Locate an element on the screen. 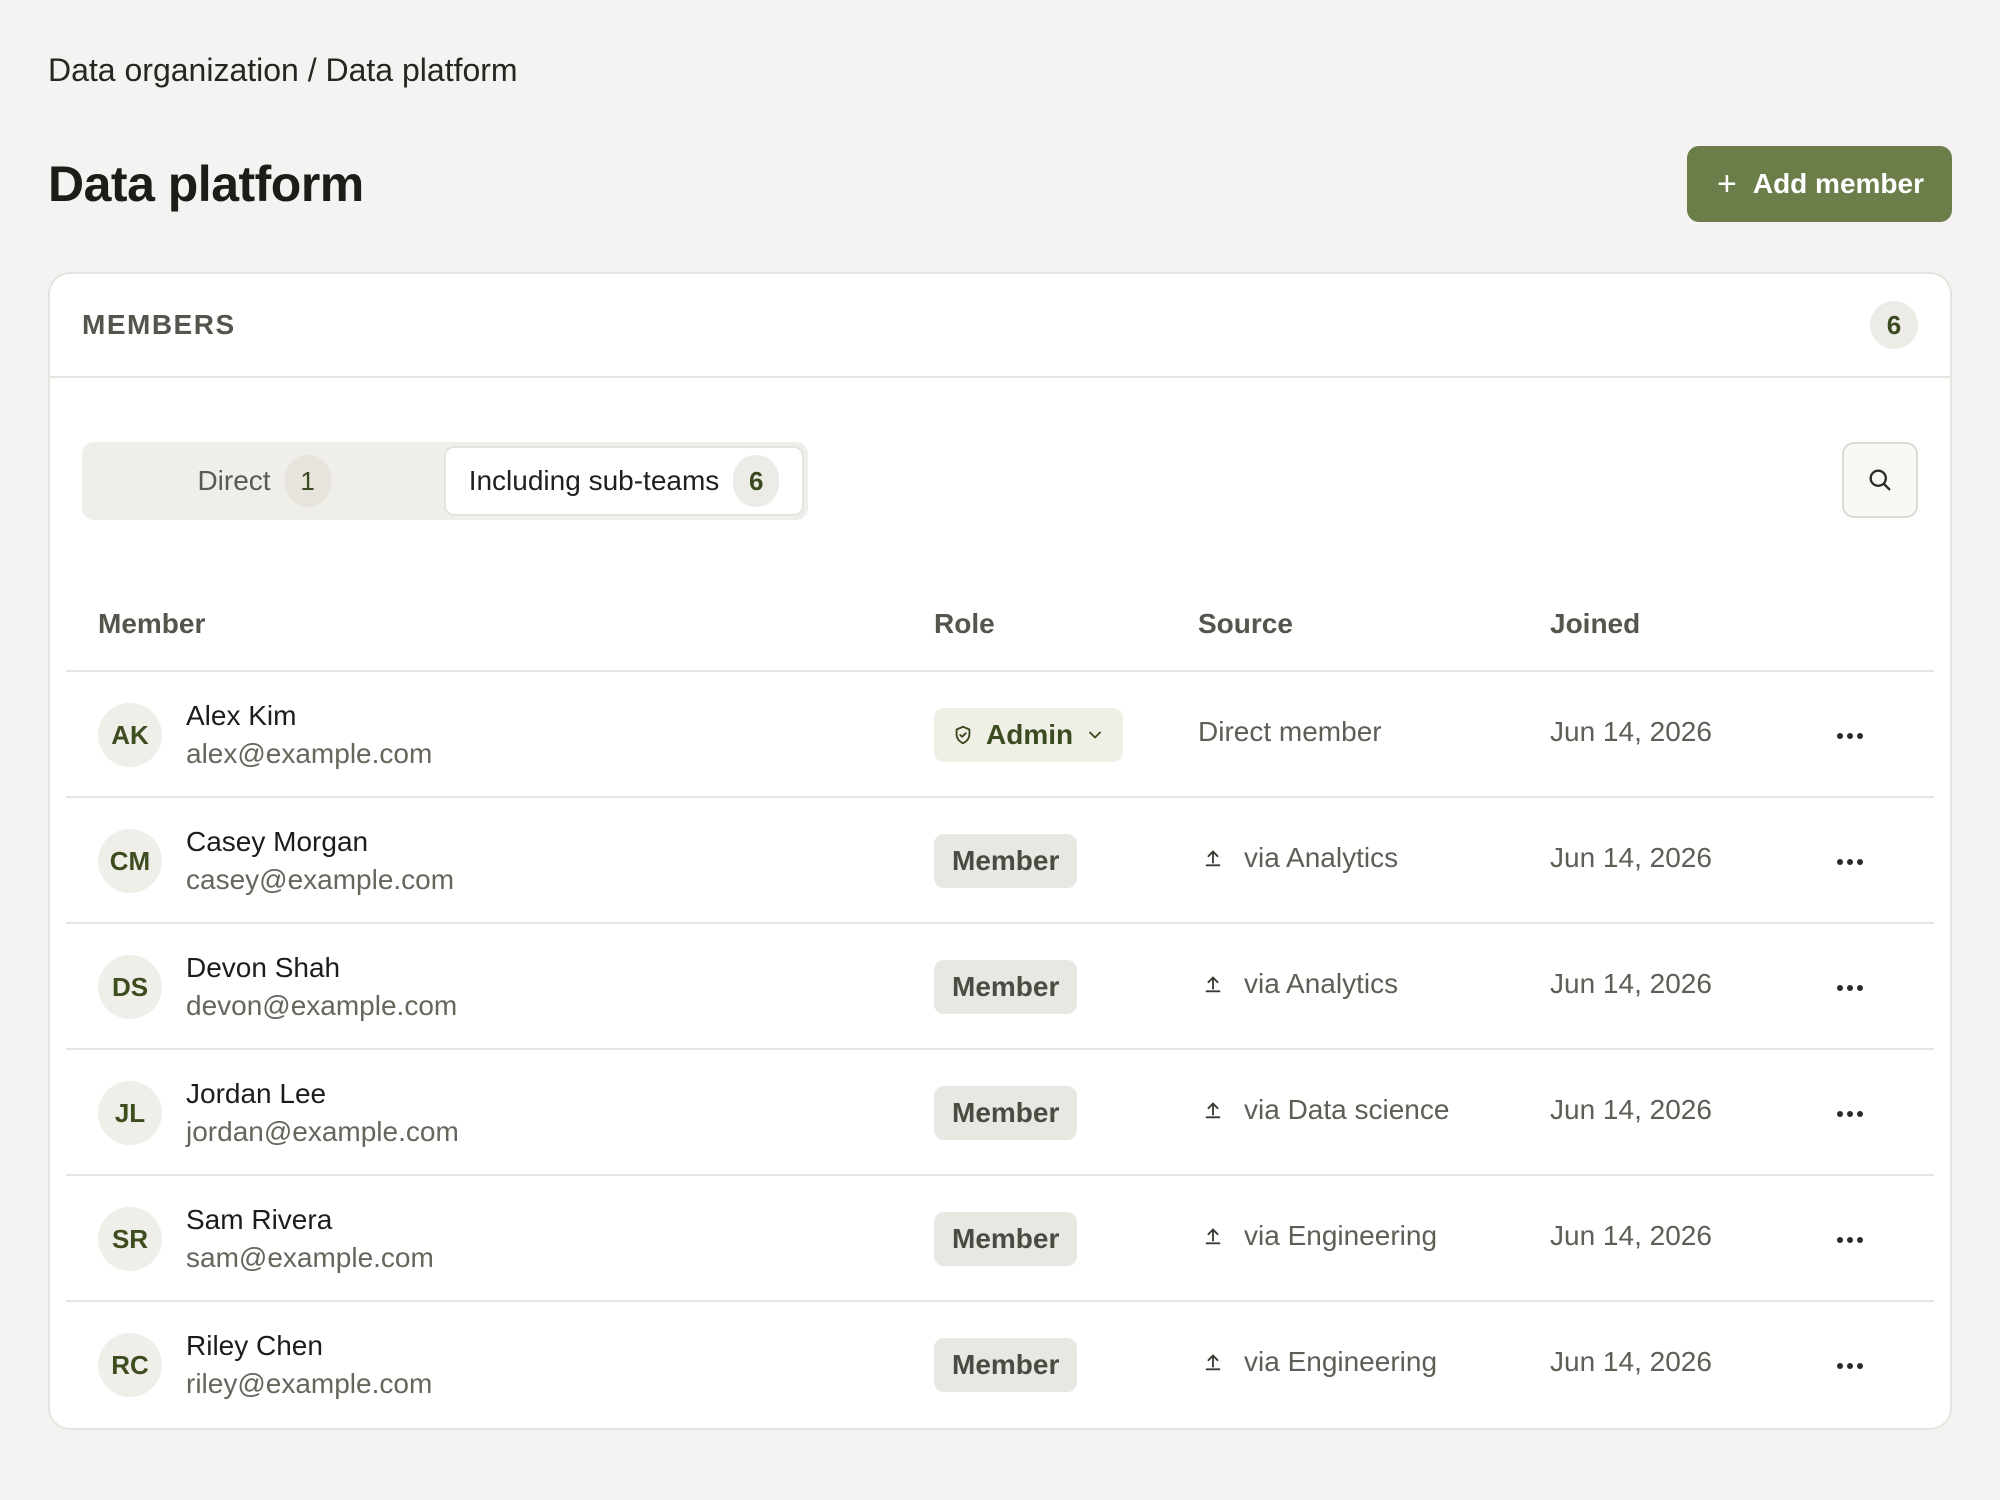 The image size is (2000, 1500). column-header-role: Role is located at coordinates (964, 624).